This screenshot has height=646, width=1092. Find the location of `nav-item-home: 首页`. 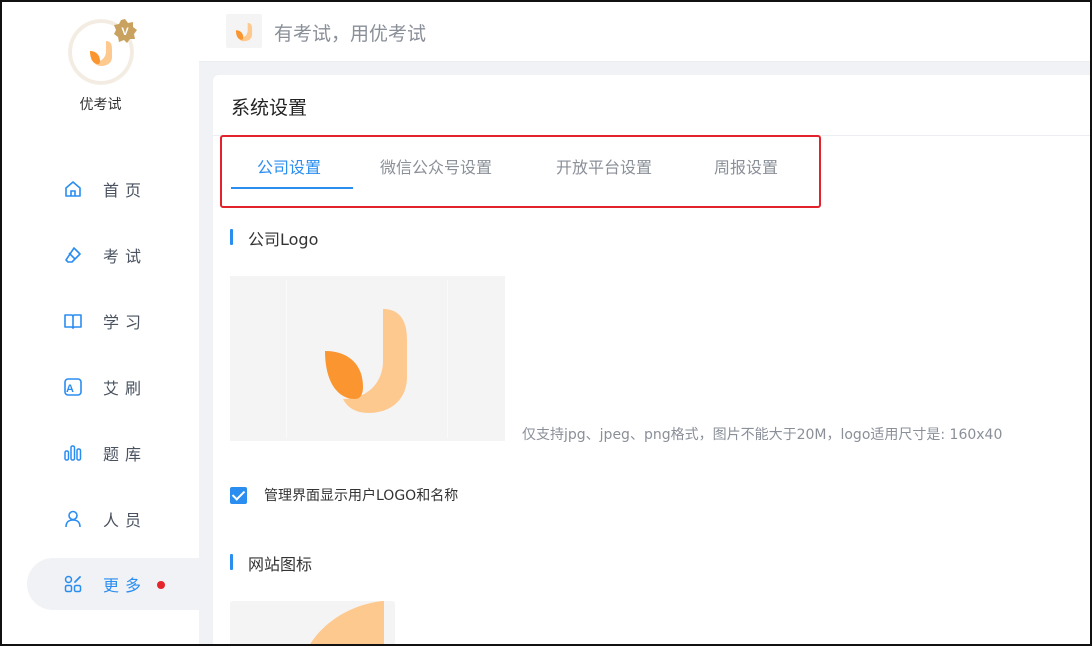

nav-item-home: 首页 is located at coordinates (113, 189).